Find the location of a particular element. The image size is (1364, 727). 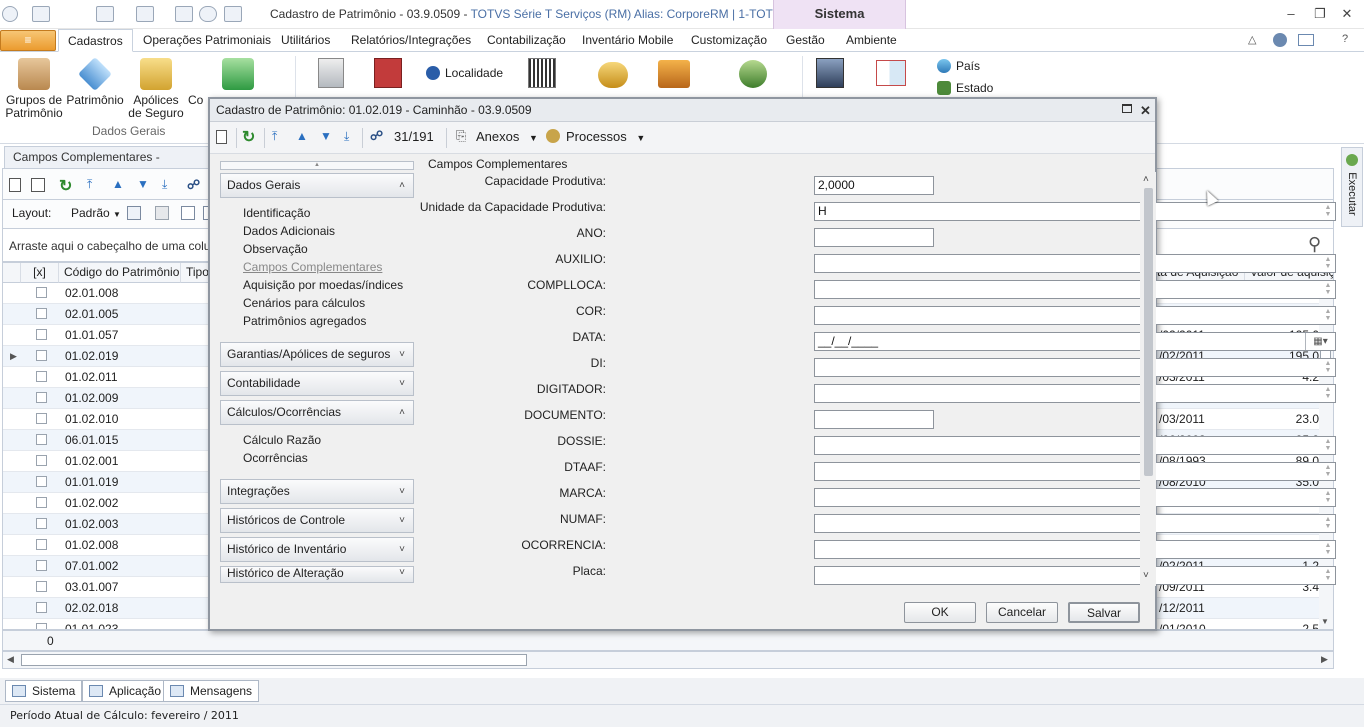

tab-cadastros: Cadastros is located at coordinates (95, 40).